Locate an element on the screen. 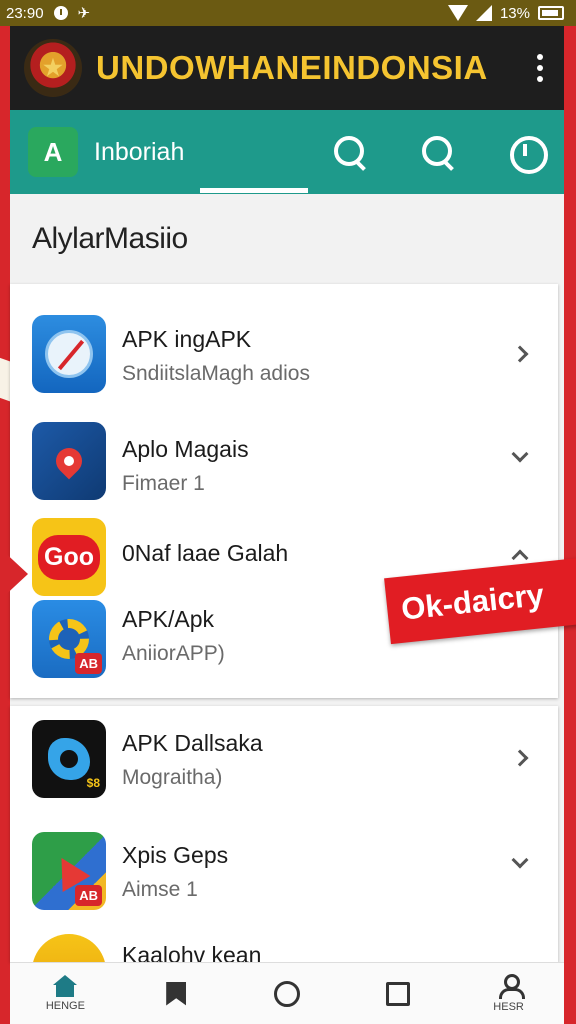 The width and height of the screenshot is (576, 1024). maps-arrow-icon: AB is located at coordinates (69, 871).